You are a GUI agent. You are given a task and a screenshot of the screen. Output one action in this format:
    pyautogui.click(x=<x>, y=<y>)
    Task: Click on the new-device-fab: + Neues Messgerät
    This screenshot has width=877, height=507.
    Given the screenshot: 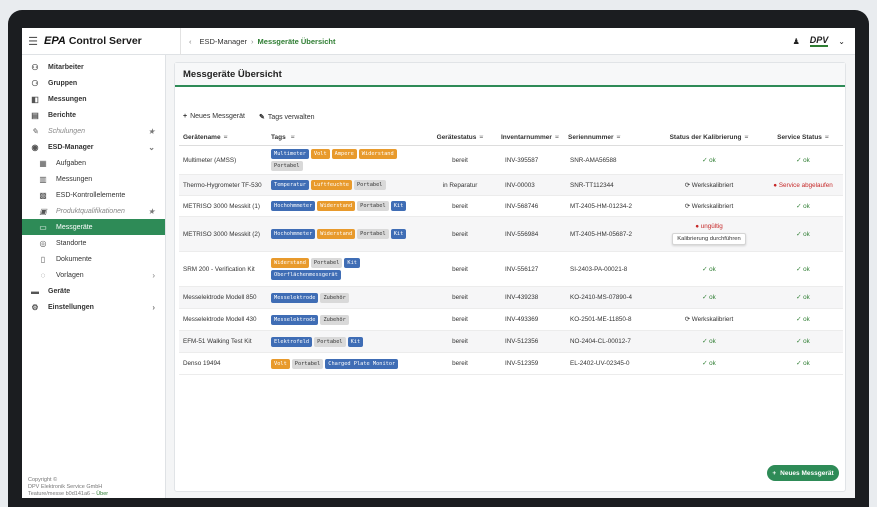 What is the action you would take?
    pyautogui.click(x=803, y=473)
    